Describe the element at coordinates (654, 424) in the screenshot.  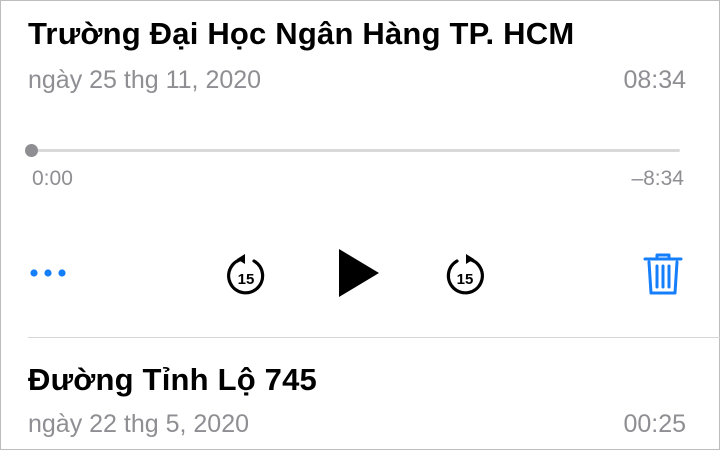
I see `recording-duration: 00:25` at that location.